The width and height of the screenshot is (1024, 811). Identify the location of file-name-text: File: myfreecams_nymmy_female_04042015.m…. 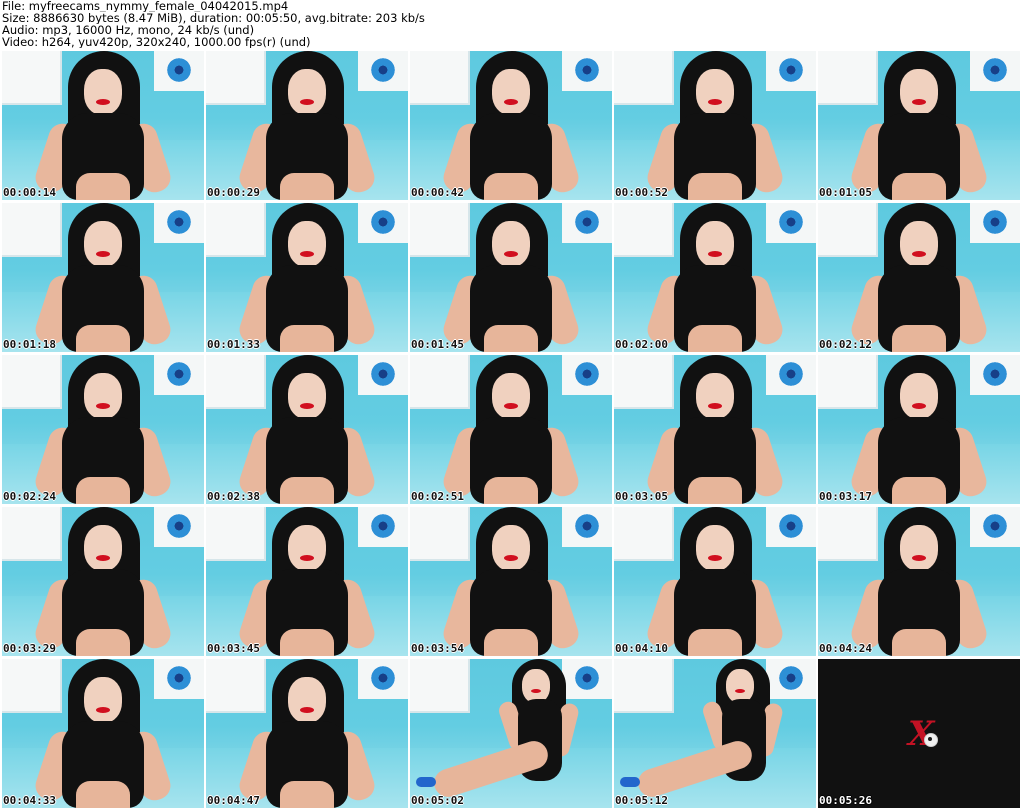
(145, 6).